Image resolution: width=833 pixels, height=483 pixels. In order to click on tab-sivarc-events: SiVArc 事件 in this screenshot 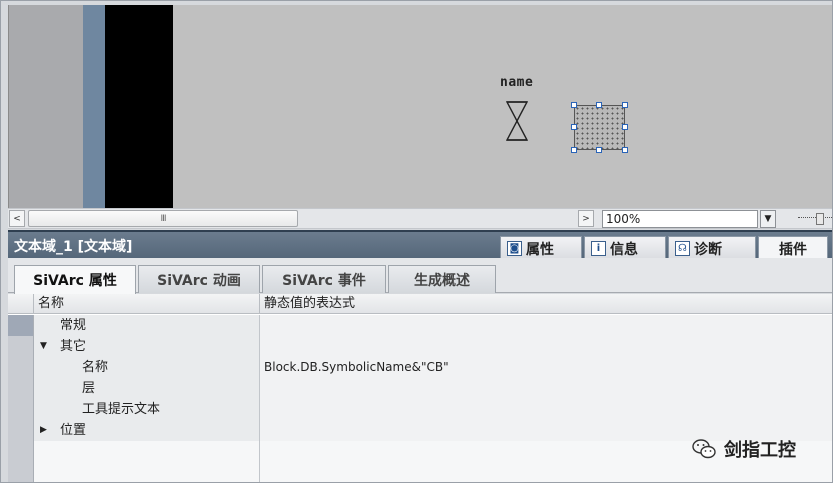, I will do `click(324, 279)`.